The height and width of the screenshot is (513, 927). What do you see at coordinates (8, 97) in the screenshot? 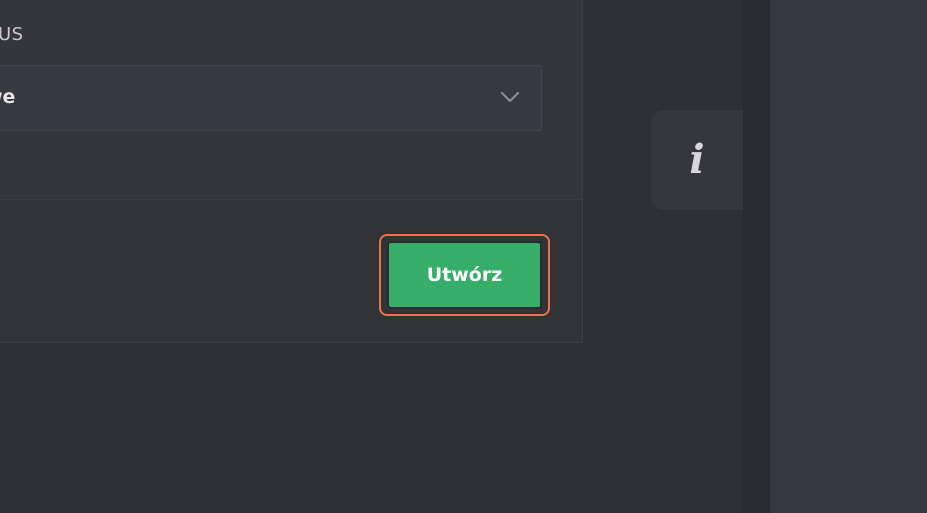
I see `status-select-value: we` at bounding box center [8, 97].